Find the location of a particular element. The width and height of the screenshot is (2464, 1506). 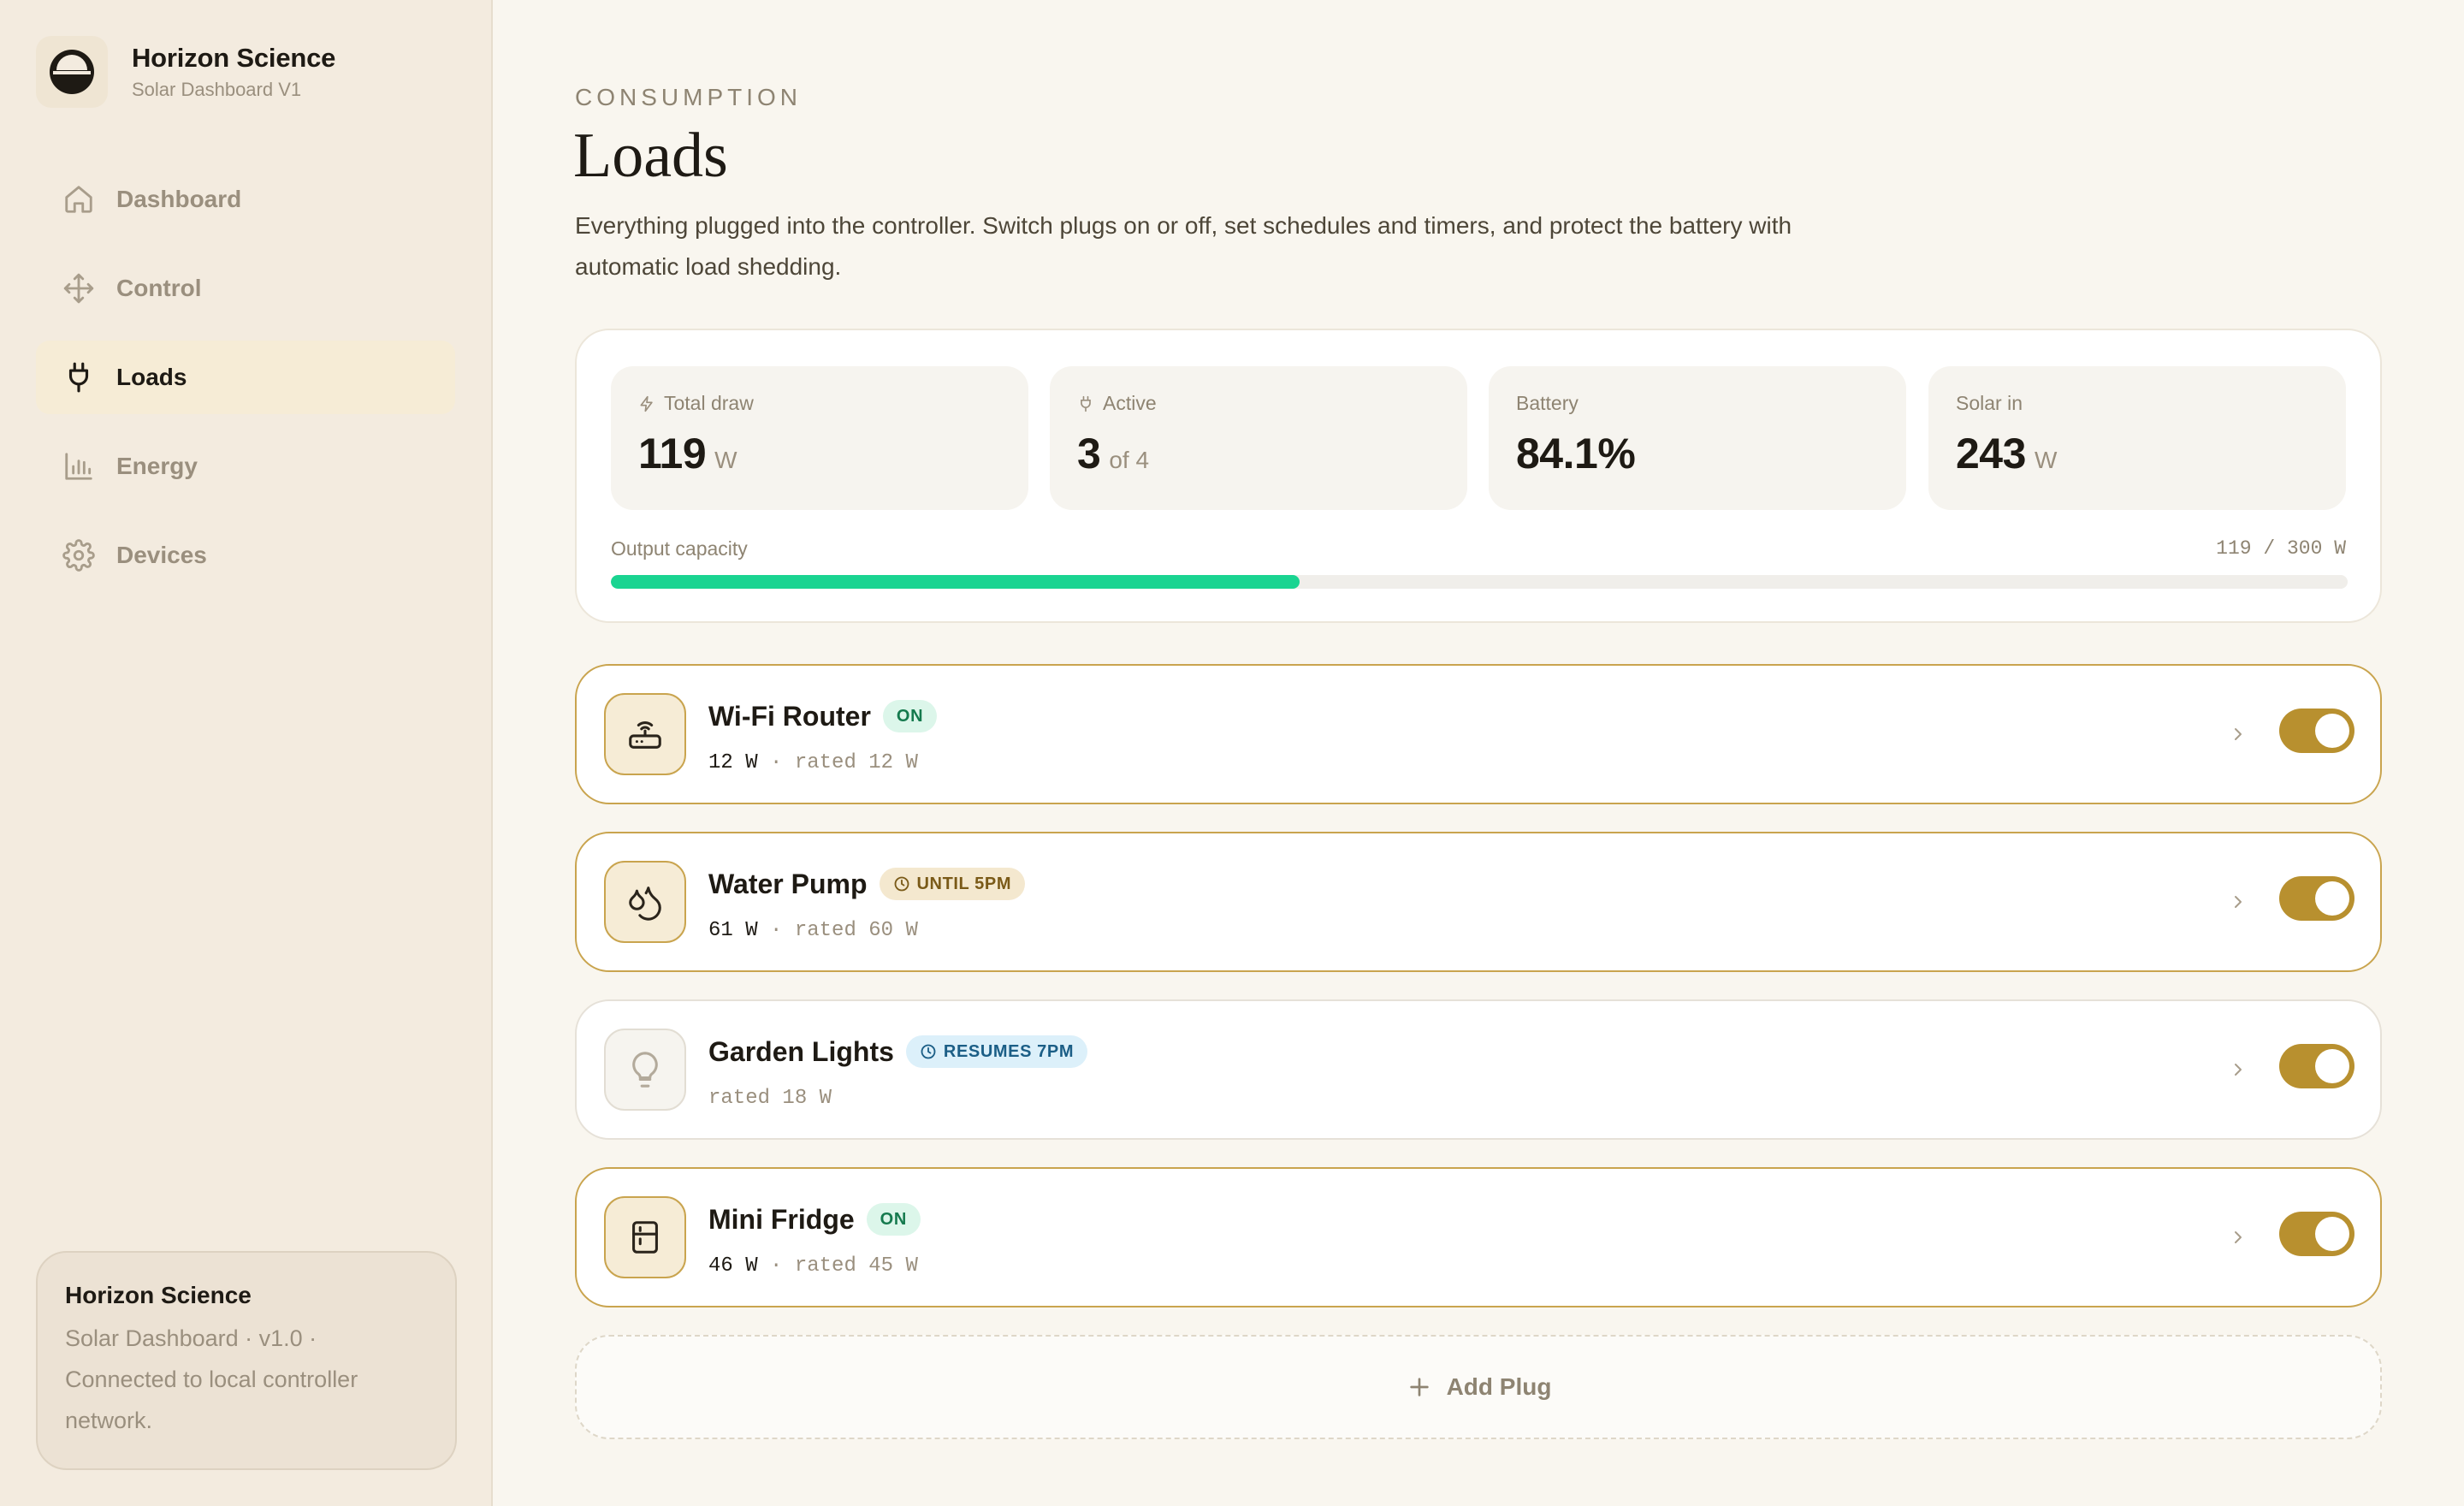

sidebar-item-dashboard: Dashboard is located at coordinates (245, 200).